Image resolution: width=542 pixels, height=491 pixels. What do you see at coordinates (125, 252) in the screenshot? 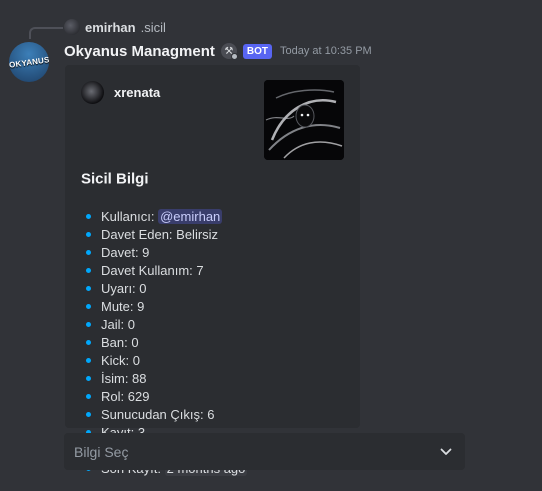
I see `field-label: Davet: 9` at bounding box center [125, 252].